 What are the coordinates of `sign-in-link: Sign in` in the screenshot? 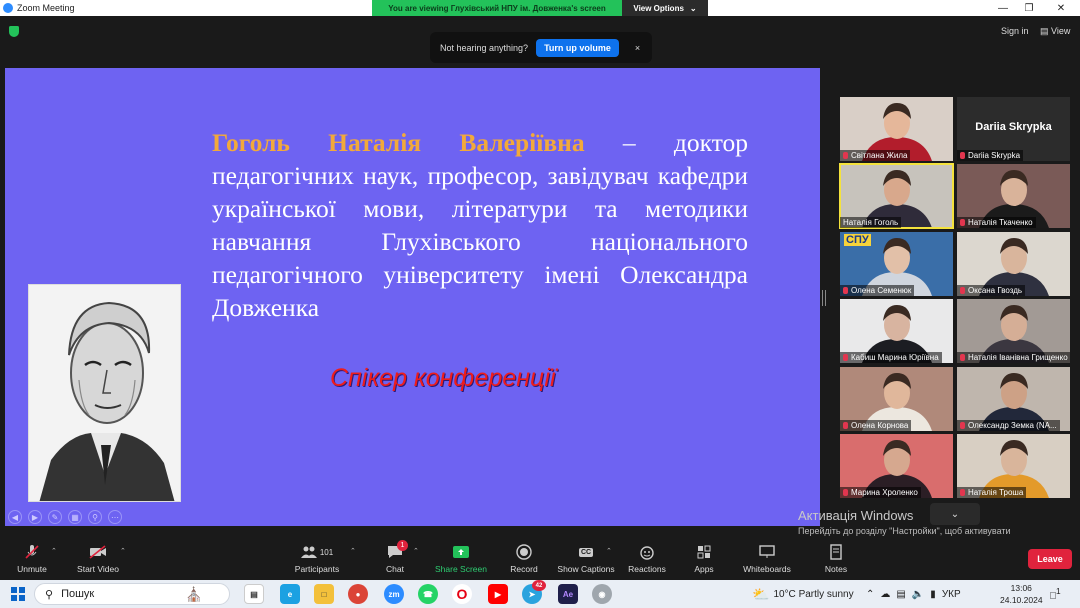 It's located at (1015, 31).